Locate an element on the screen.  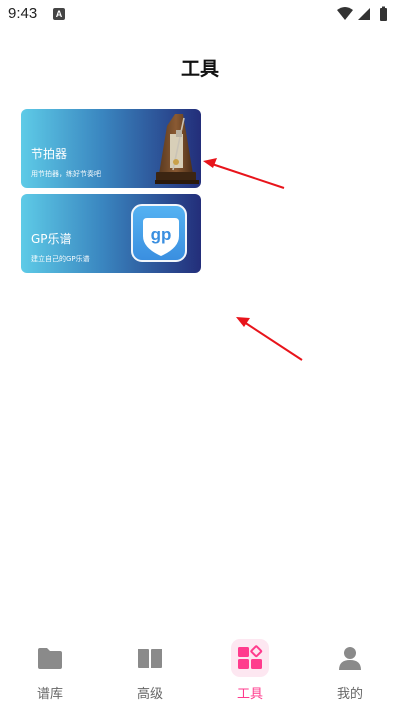
tools-grid-icon is located at coordinates (250, 657).